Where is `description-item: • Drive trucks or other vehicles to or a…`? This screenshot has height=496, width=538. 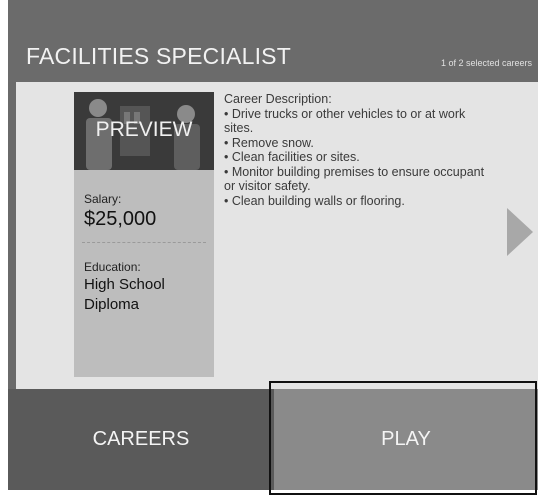
description-item: • Drive trucks or other vehicles to or a… is located at coordinates (345, 121).